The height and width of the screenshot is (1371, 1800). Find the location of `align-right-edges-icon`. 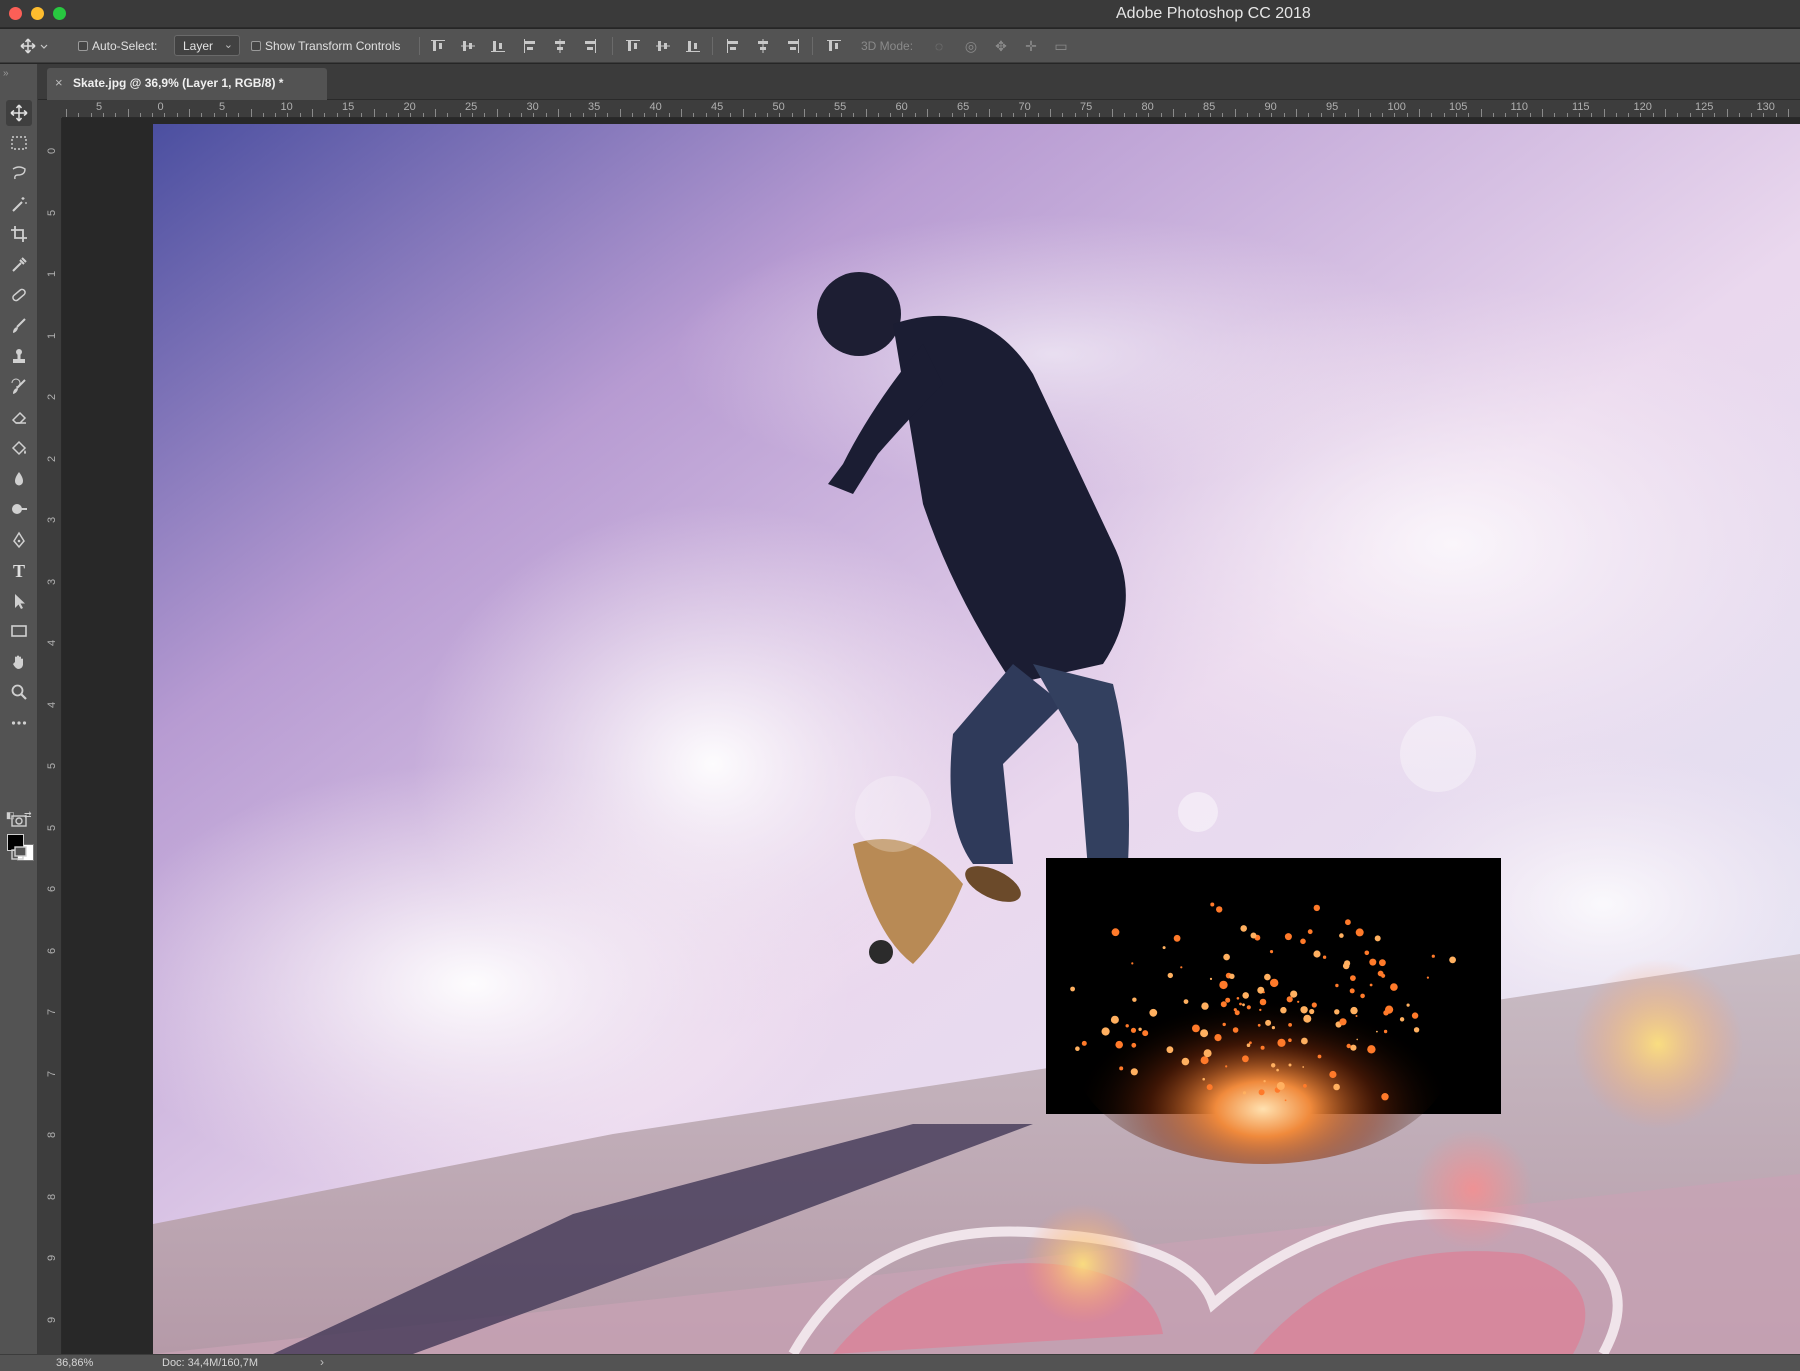

align-right-edges-icon is located at coordinates (590, 46).